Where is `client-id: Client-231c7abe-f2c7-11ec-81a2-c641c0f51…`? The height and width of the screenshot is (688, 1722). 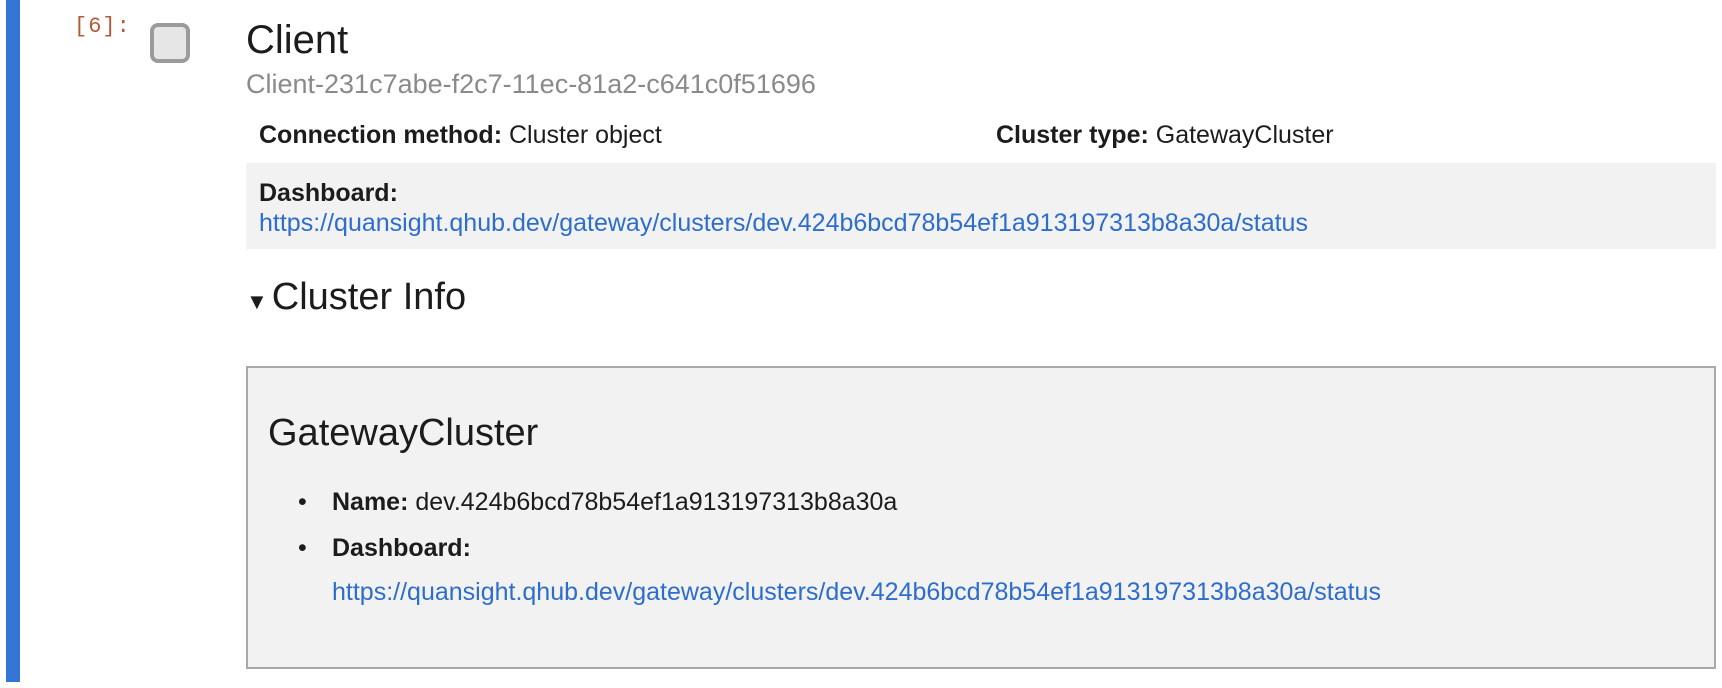 client-id: Client-231c7abe-f2c7-11ec-81a2-c641c0f51… is located at coordinates (531, 84).